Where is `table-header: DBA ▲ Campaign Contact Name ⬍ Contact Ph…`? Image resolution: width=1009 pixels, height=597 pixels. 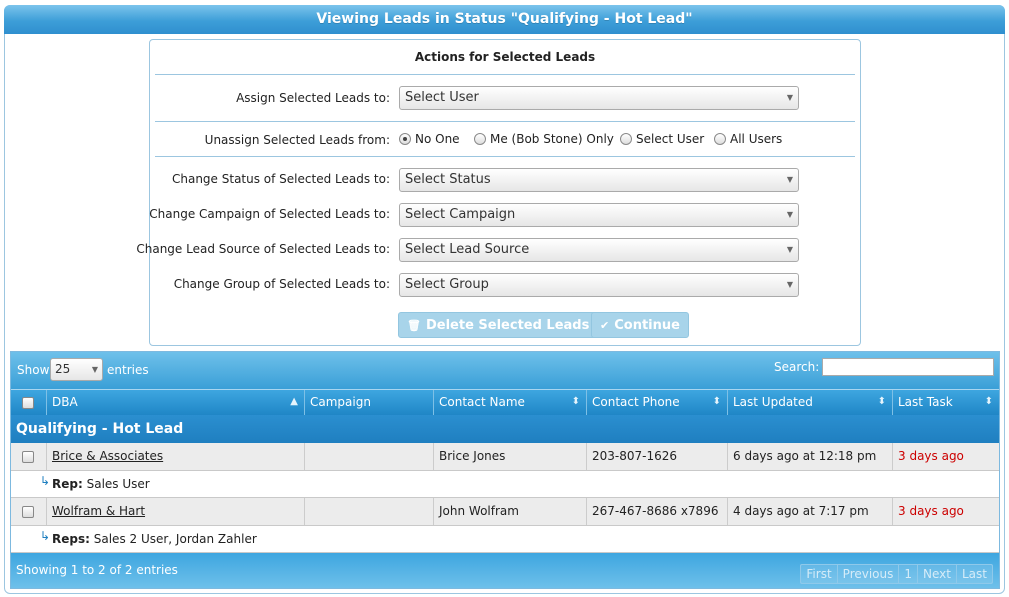 table-header: DBA ▲ Campaign Contact Name ⬍ Contact Ph… is located at coordinates (505, 402).